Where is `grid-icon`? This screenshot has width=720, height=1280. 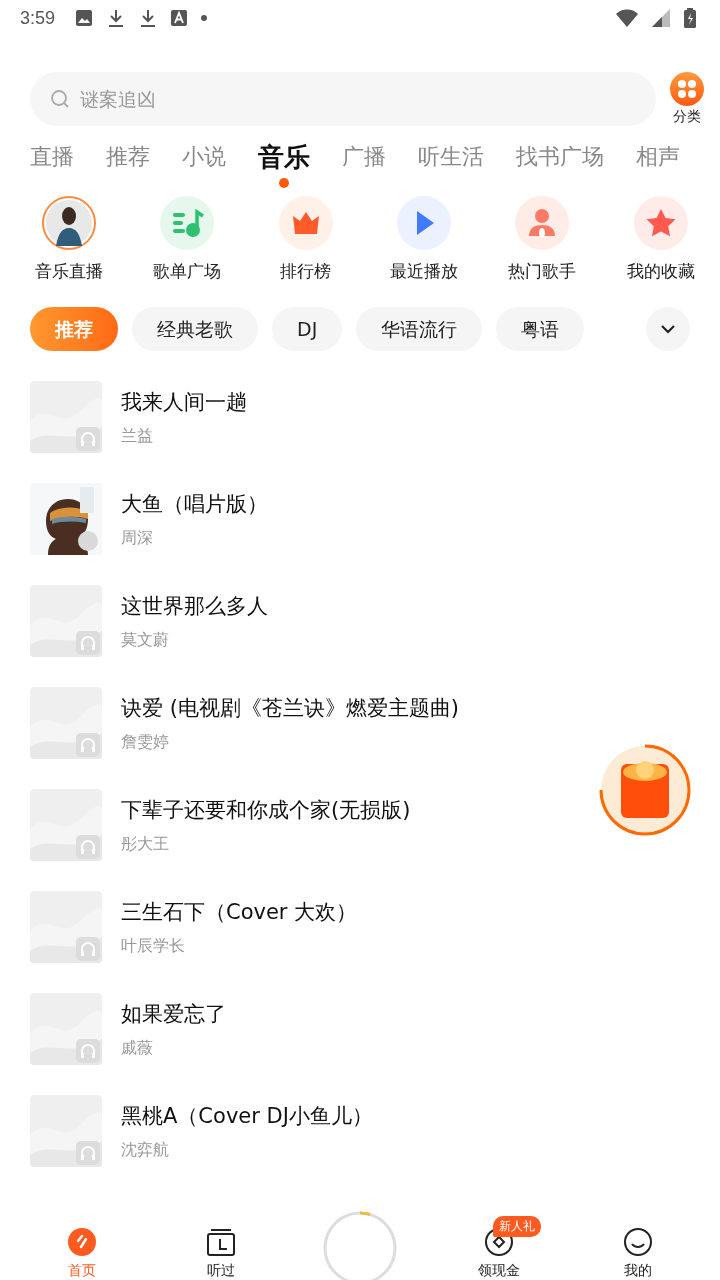 grid-icon is located at coordinates (687, 89).